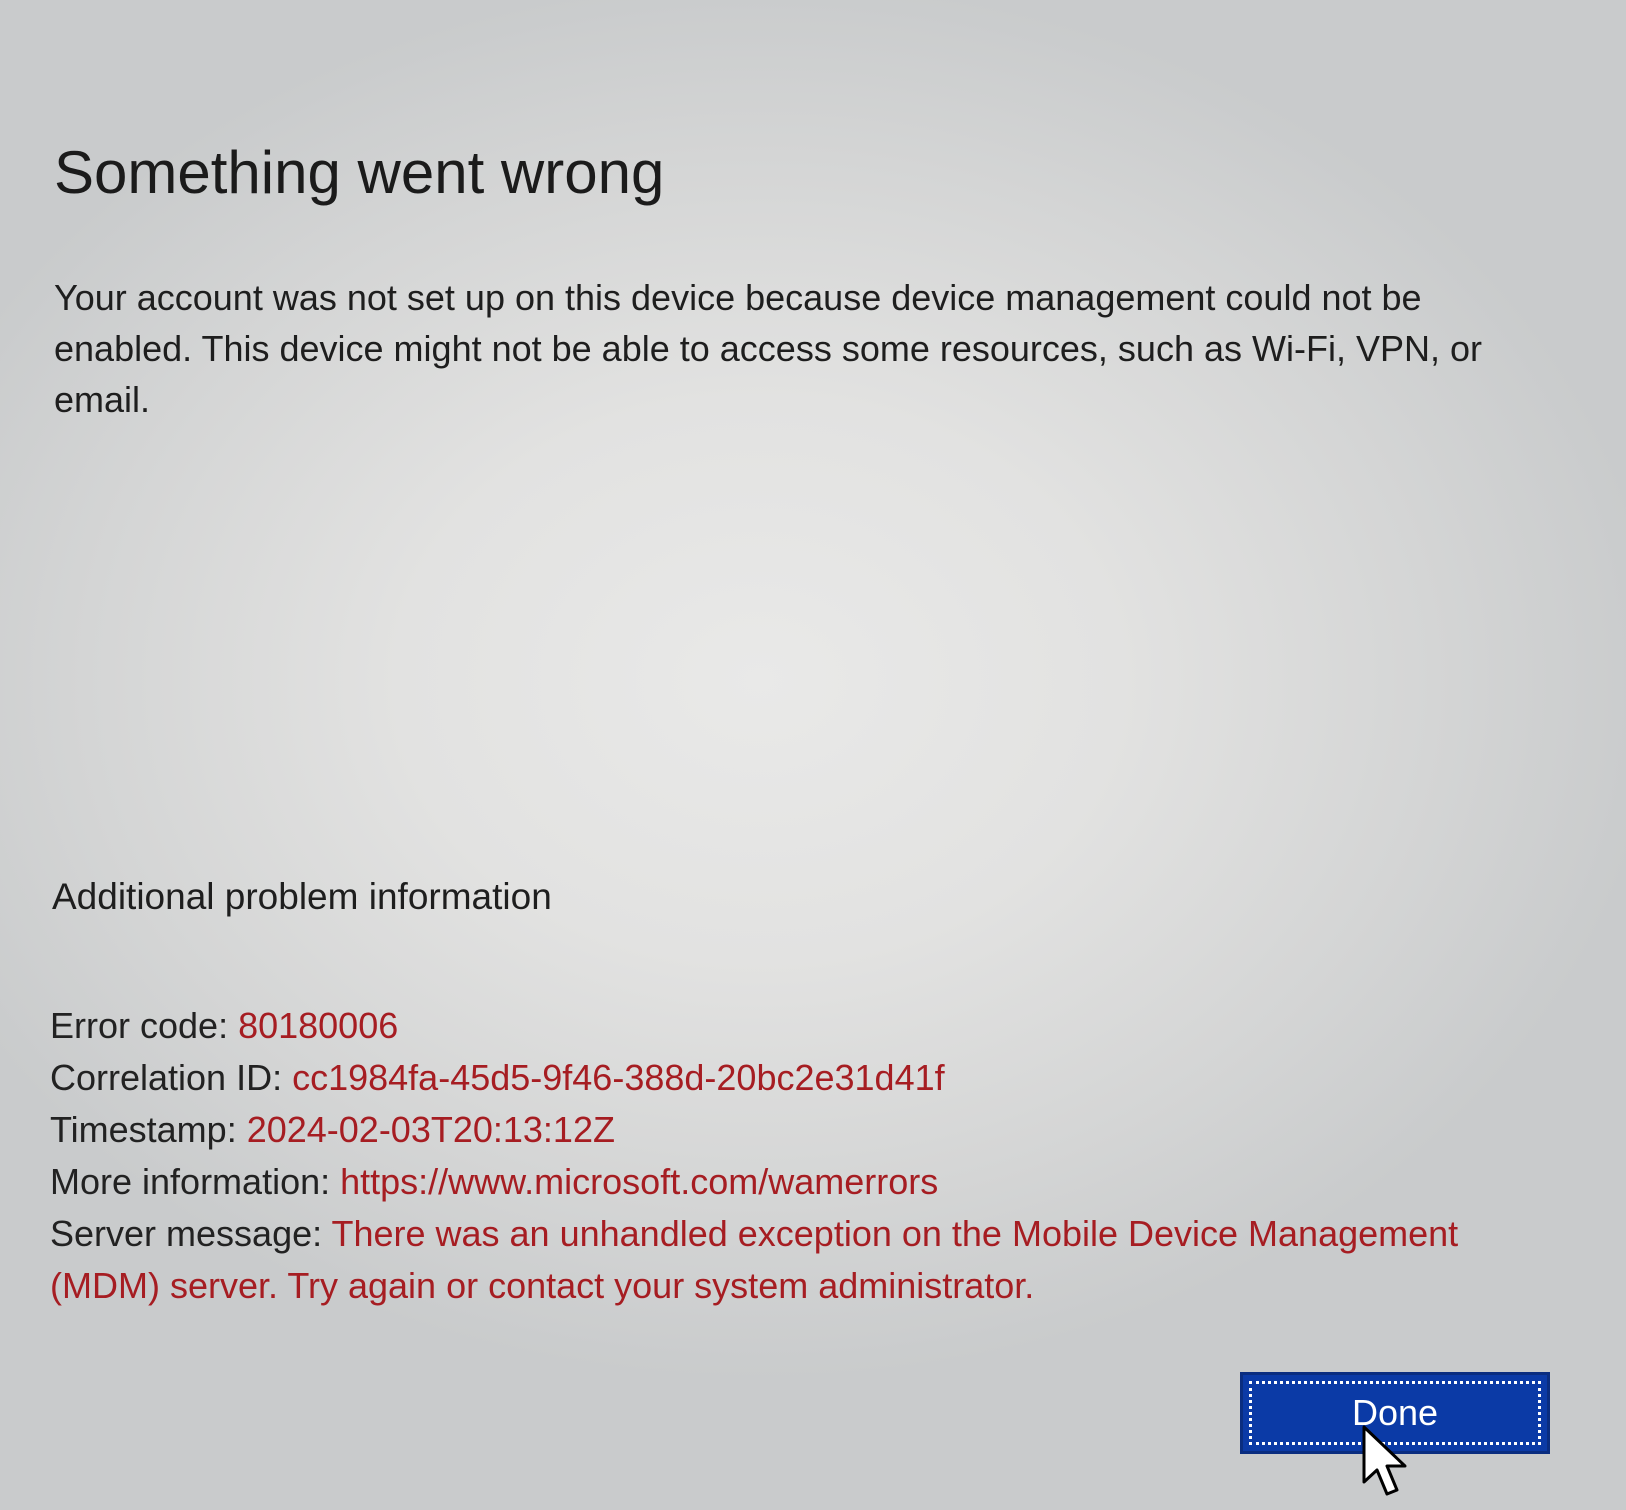 The image size is (1626, 1510). I want to click on correlation-id-label: Correlation ID:, so click(171, 1077).